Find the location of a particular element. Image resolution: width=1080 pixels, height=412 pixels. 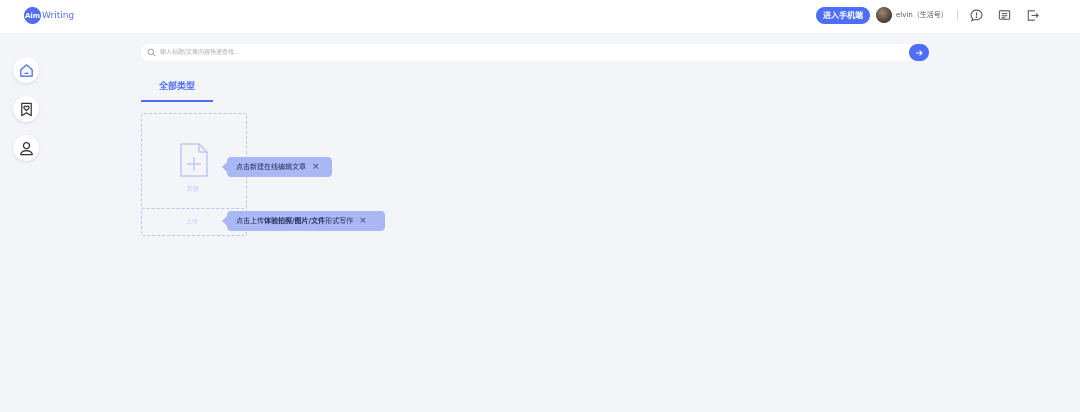

tab-active-indicator is located at coordinates (177, 101).